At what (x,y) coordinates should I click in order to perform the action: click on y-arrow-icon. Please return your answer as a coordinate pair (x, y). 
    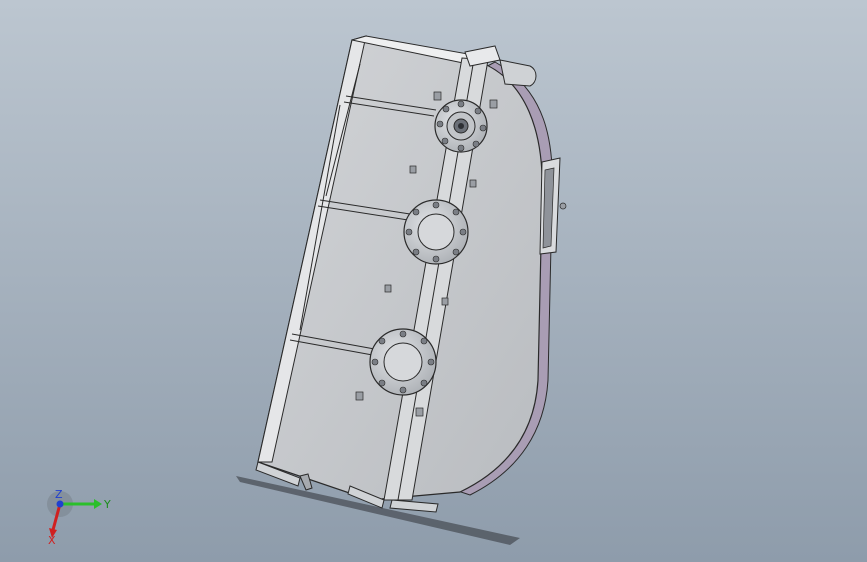
    Looking at the image, I should click on (98, 504).